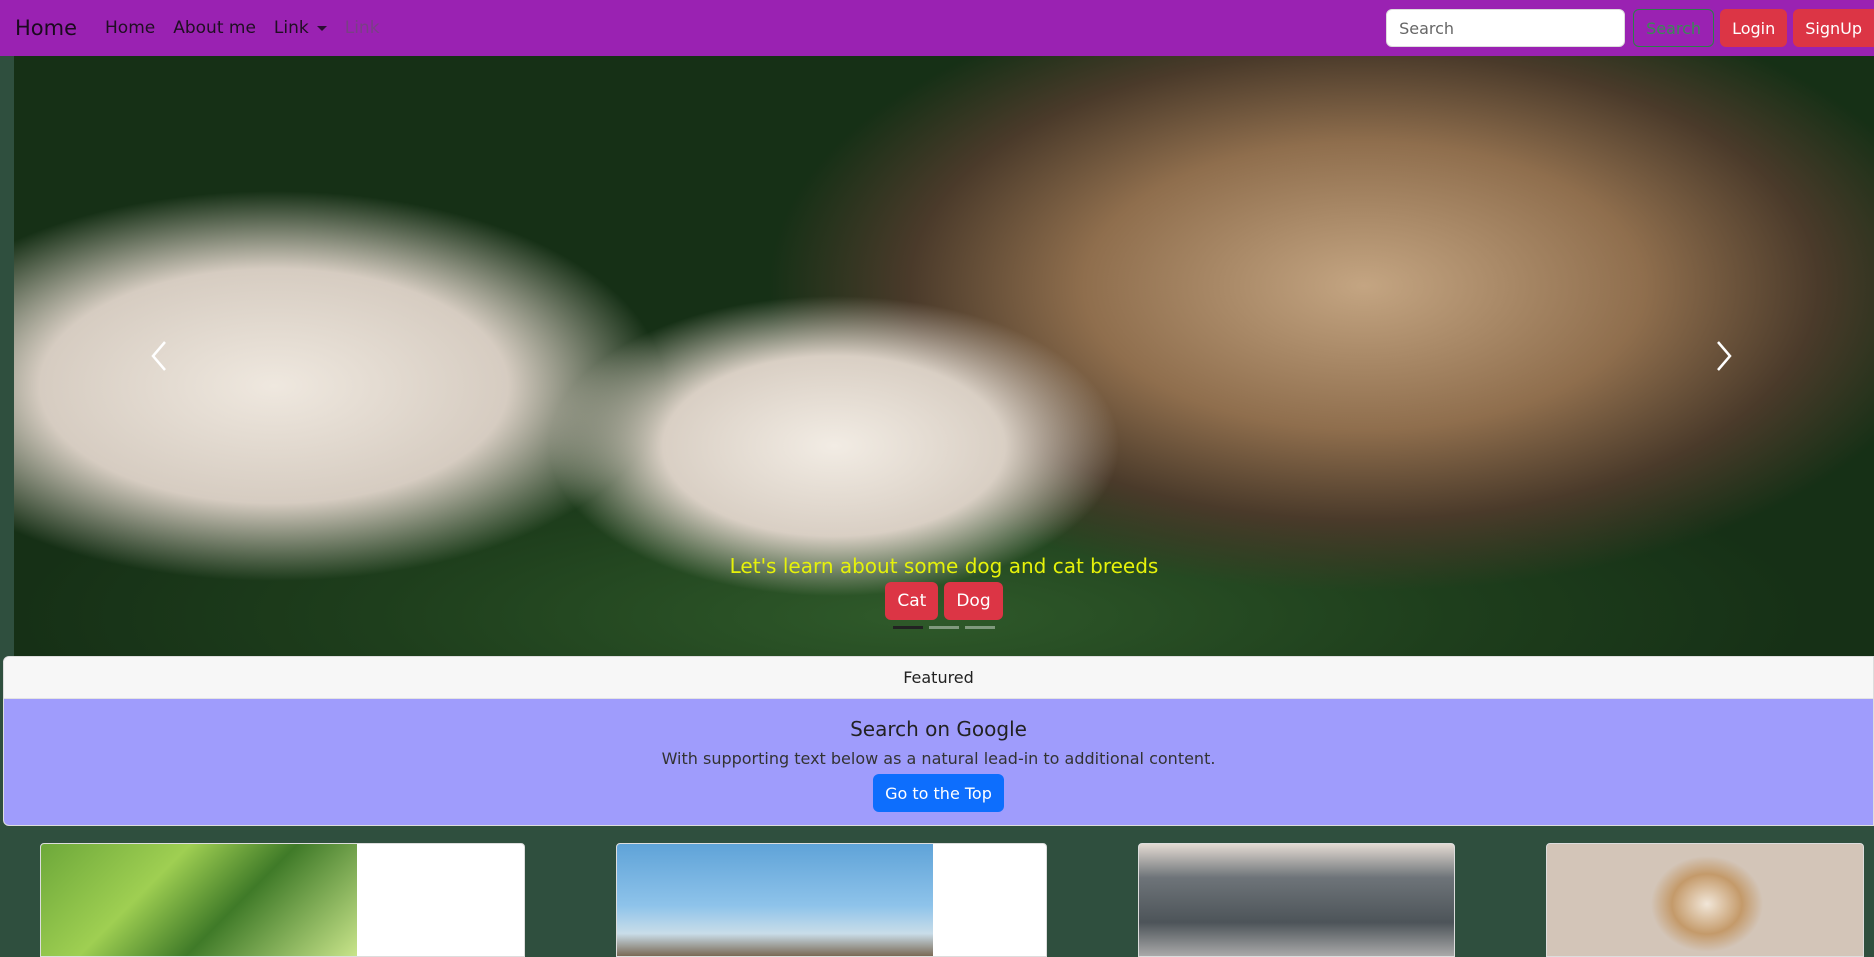  Describe the element at coordinates (938, 729) in the screenshot. I see `featured-card-title: Search on Google` at that location.